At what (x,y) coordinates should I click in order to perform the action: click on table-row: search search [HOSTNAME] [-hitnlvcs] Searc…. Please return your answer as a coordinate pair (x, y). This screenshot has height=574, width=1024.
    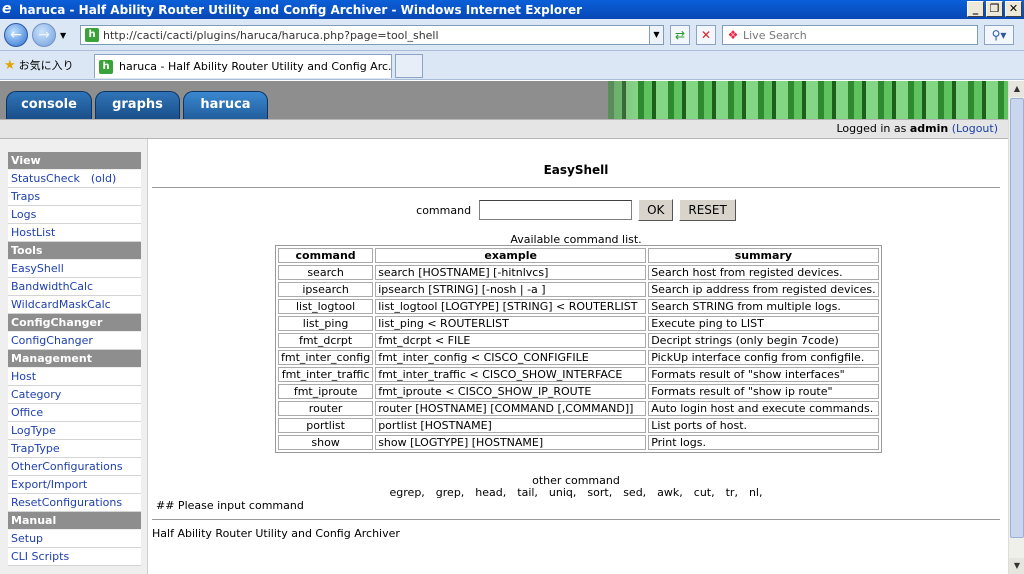
    Looking at the image, I should click on (578, 272).